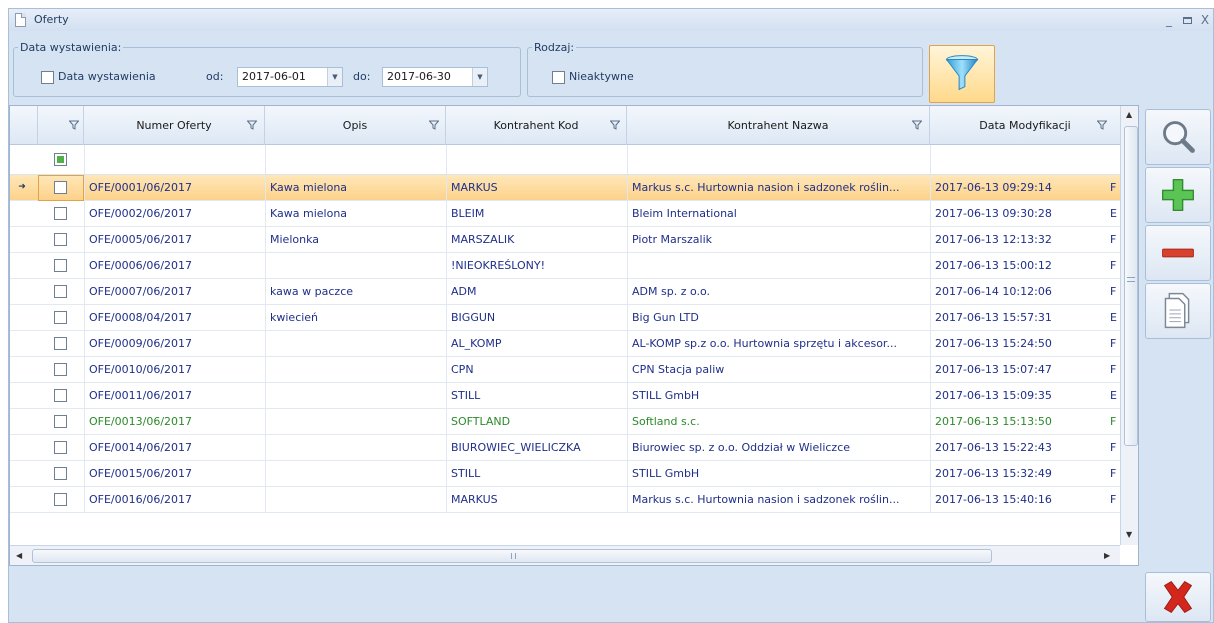 This screenshot has height=623, width=1214. What do you see at coordinates (174, 396) in the screenshot?
I see `cell-numer: OFE/0011/06/2017` at bounding box center [174, 396].